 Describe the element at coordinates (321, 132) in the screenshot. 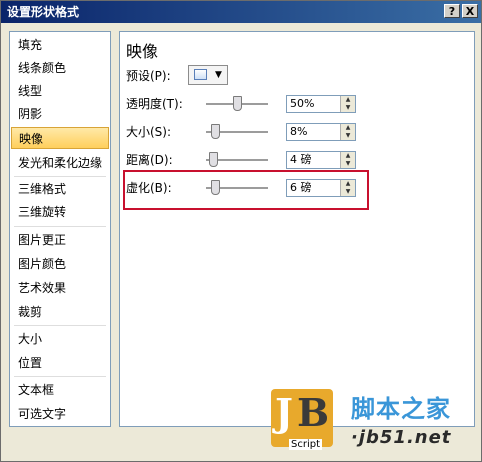

I see `size-input: 8% ▲ ▼` at that location.